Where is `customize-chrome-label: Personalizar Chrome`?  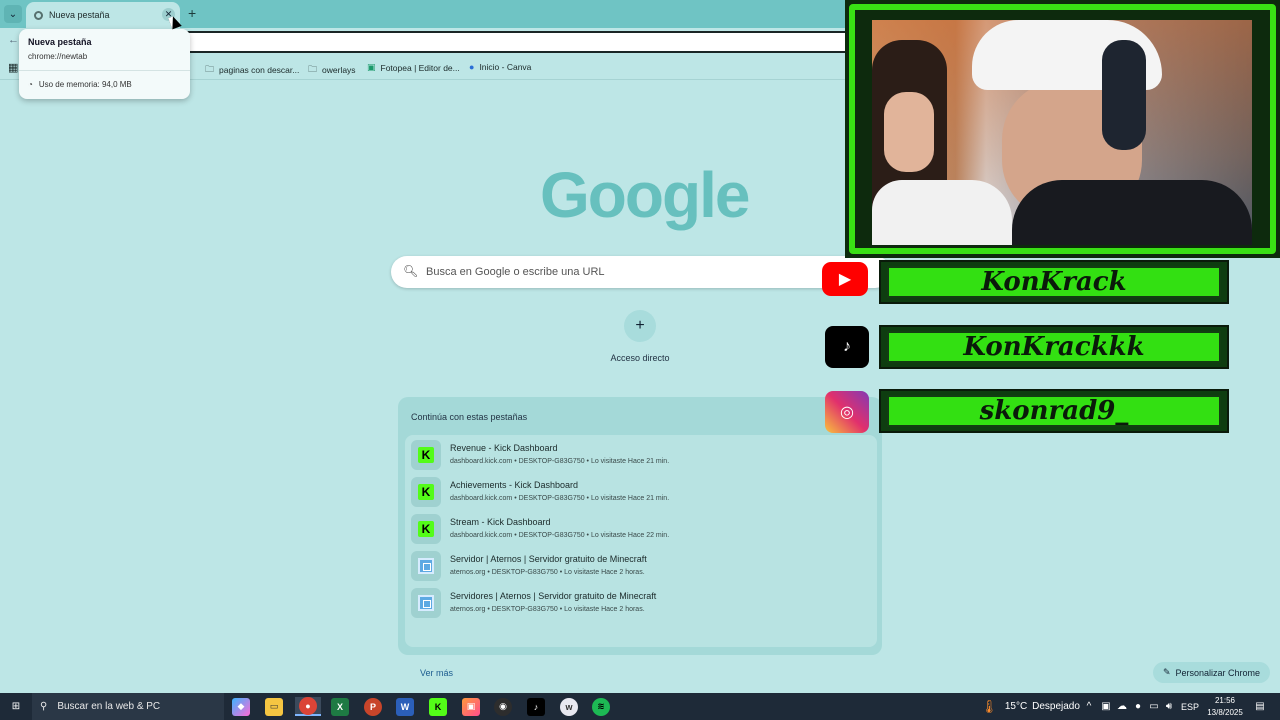
customize-chrome-label: Personalizar Chrome is located at coordinates (1218, 672).